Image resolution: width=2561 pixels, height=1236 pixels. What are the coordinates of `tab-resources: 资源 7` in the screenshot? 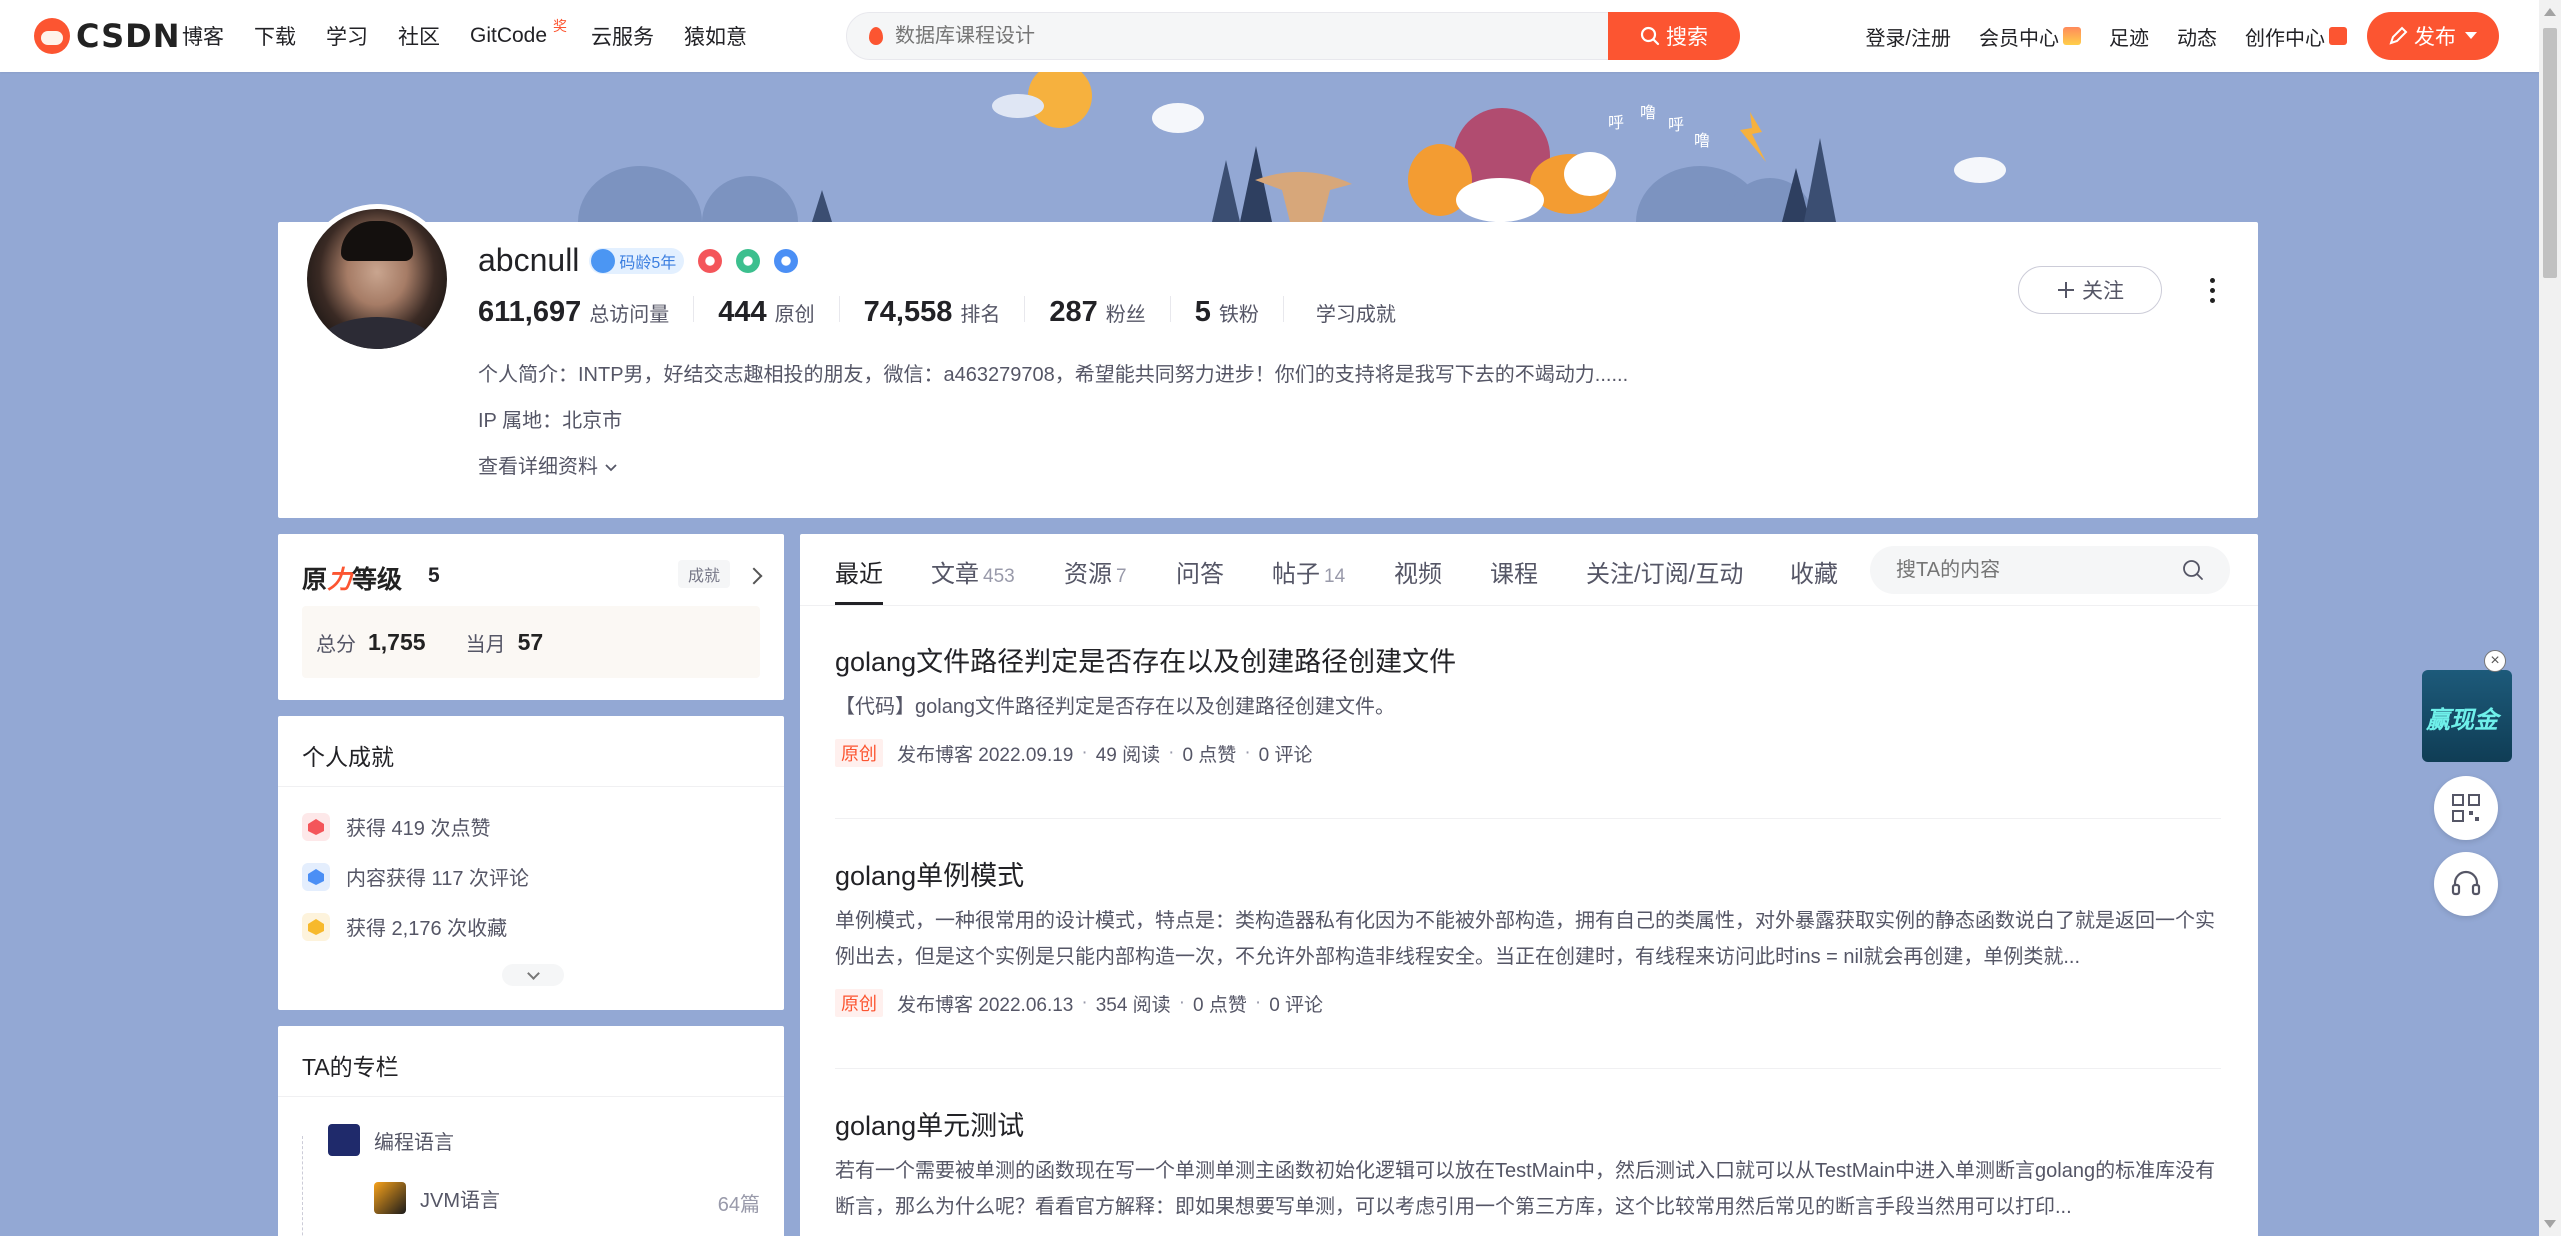 It's located at (1095, 571).